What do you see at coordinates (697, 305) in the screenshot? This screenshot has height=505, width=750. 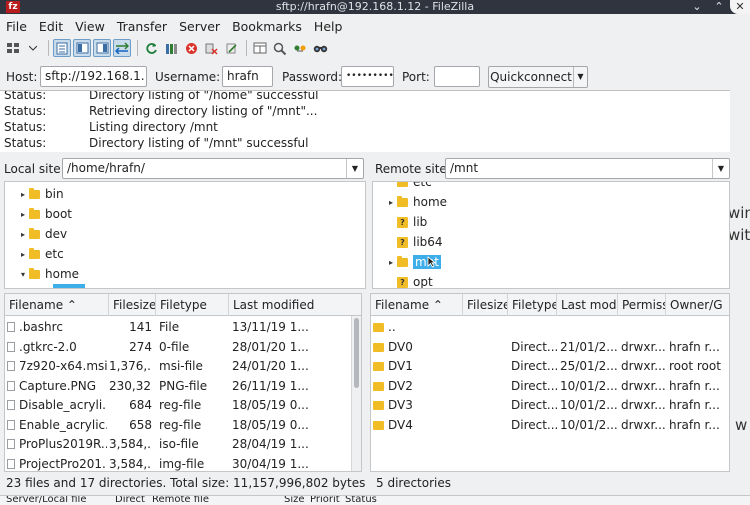 I see `column-owner-group: Owner/G` at bounding box center [697, 305].